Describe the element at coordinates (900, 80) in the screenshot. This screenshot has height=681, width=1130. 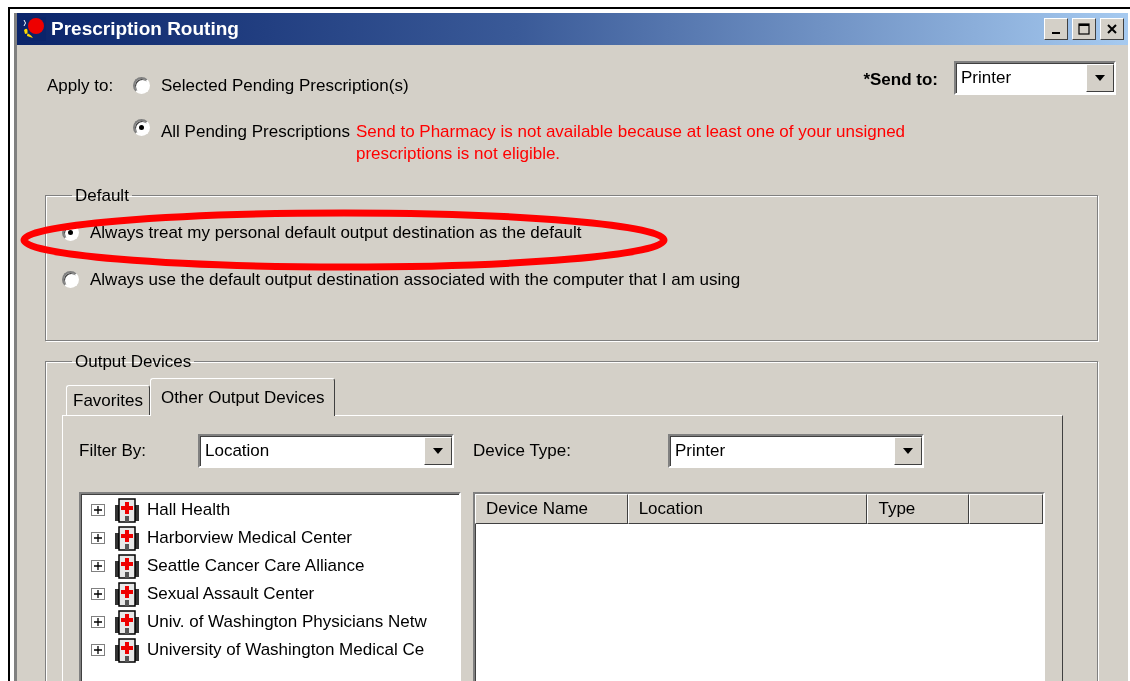
I see `send-to-label: *Send to:` at that location.